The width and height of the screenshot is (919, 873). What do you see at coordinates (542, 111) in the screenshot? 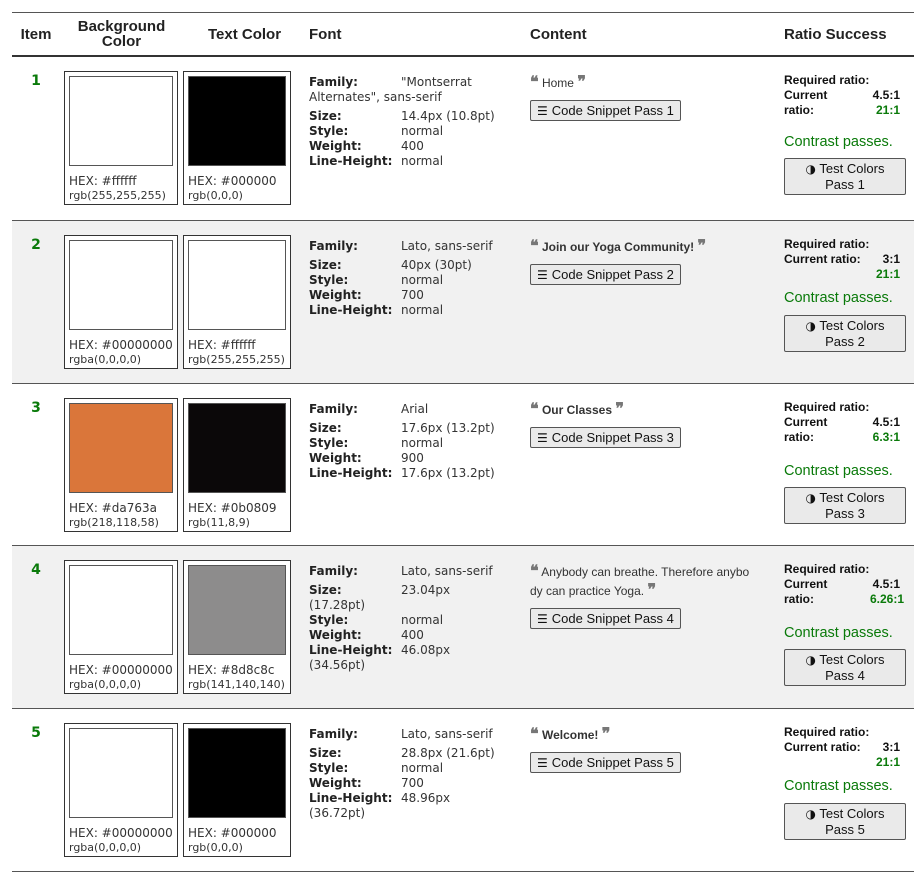
I see `lines-icon: ☰` at bounding box center [542, 111].